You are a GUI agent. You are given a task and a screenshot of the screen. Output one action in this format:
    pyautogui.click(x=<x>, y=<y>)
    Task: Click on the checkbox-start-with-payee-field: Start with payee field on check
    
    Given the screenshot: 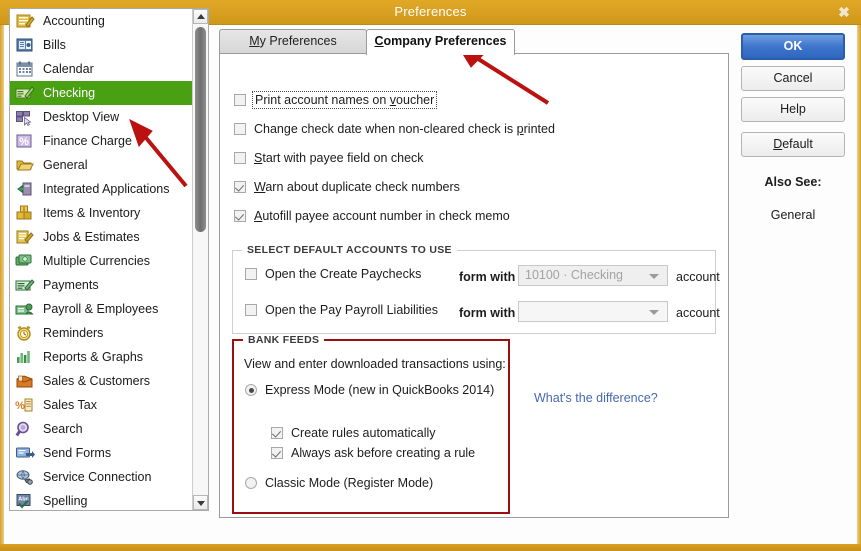 What is the action you would take?
    pyautogui.click(x=329, y=158)
    